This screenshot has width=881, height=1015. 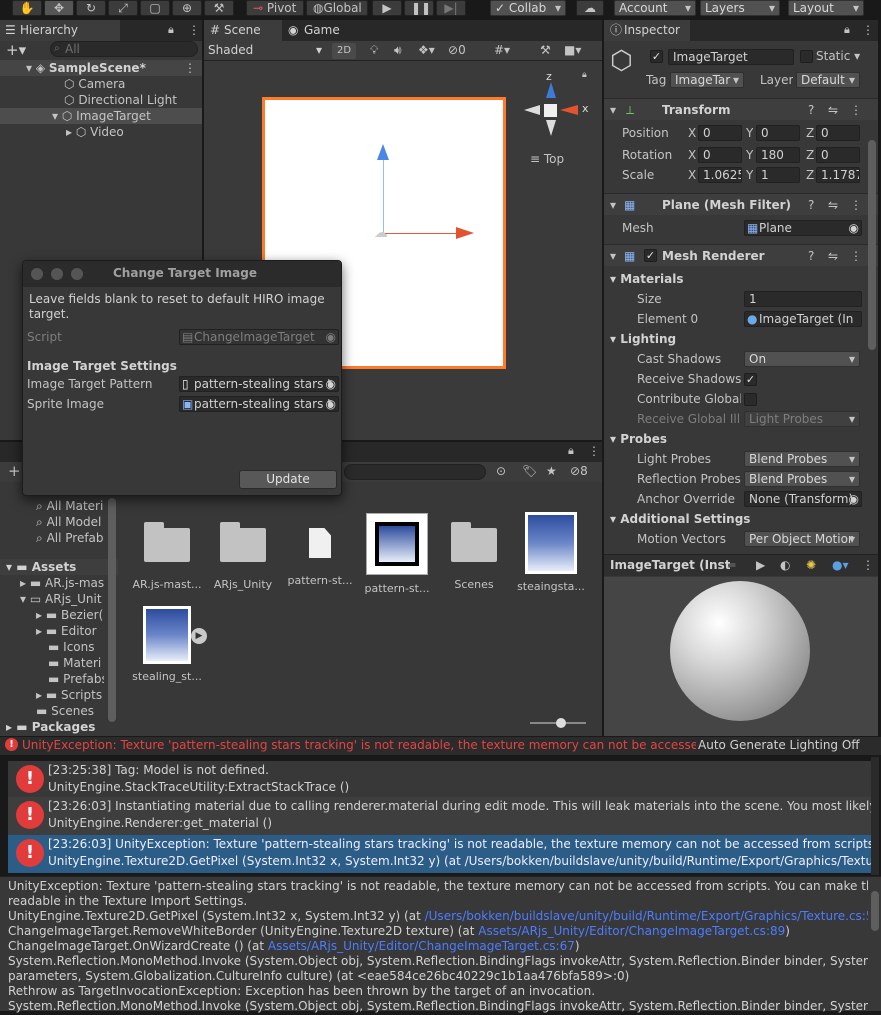 What do you see at coordinates (750, 379) in the screenshot?
I see `receive-shadows-checkbox: ✓` at bounding box center [750, 379].